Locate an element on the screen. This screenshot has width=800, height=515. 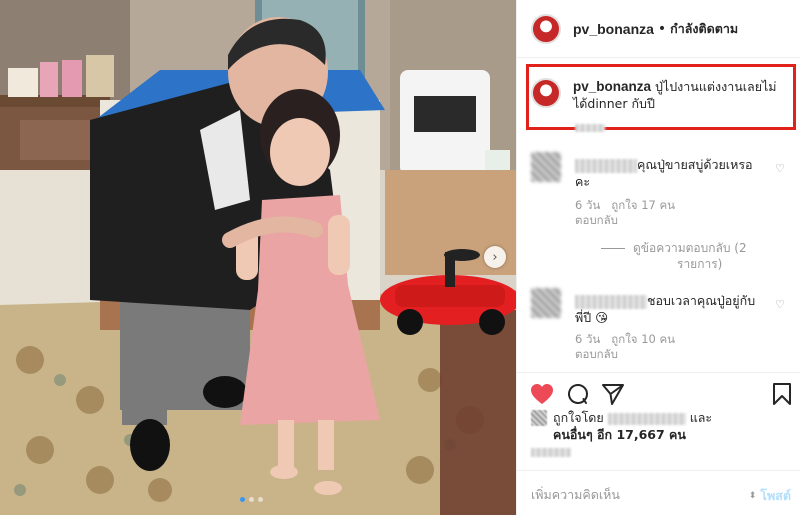
post-date-blurred is located at coordinates (551, 452).